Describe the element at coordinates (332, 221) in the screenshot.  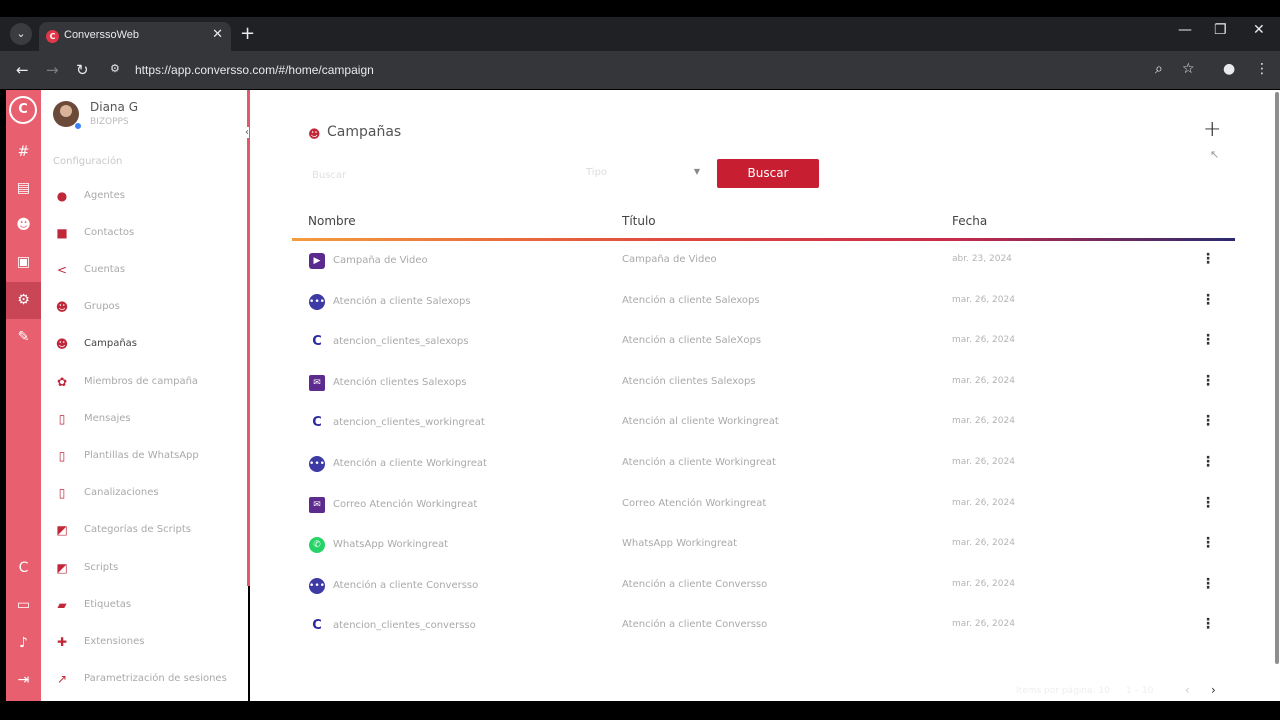
I see `column-header-nombre: Nombre` at that location.